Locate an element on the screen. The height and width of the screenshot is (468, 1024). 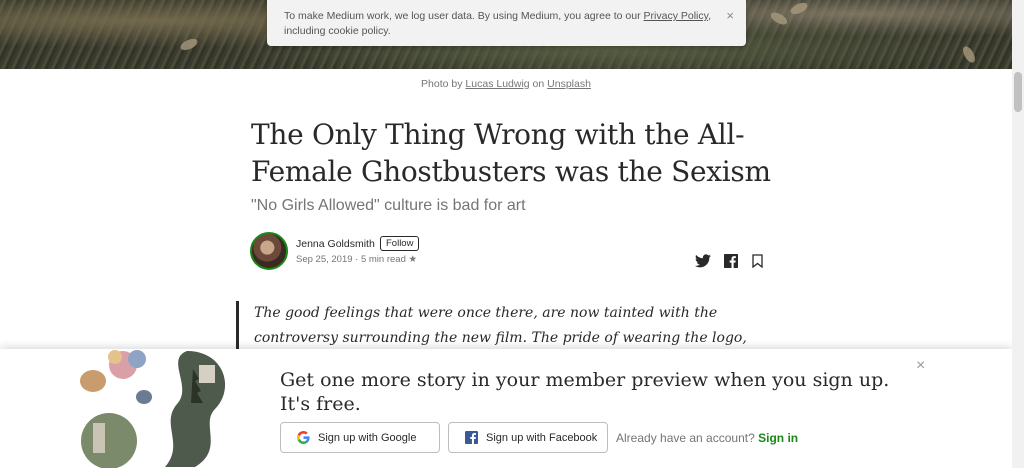
scrollbar is located at coordinates (1018, 234).